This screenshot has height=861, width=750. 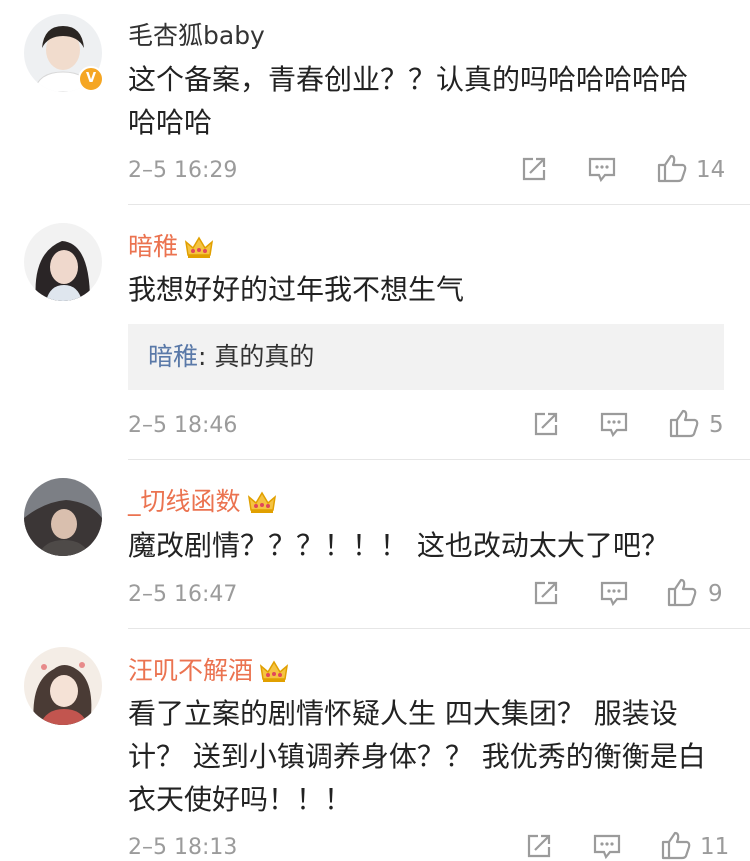 I want to click on verified-badge-icon: V, so click(x=91, y=79).